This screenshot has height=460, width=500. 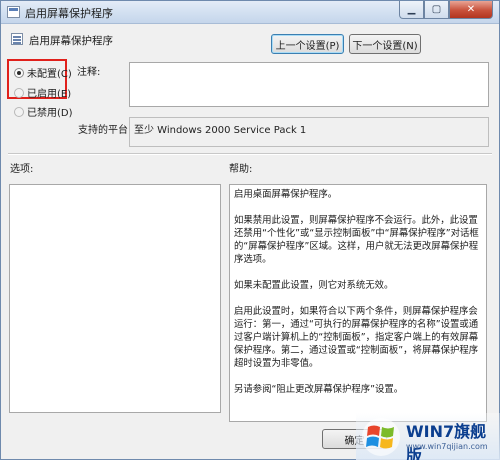 I want to click on radio-not-configured: 未配置(C), so click(x=43, y=72).